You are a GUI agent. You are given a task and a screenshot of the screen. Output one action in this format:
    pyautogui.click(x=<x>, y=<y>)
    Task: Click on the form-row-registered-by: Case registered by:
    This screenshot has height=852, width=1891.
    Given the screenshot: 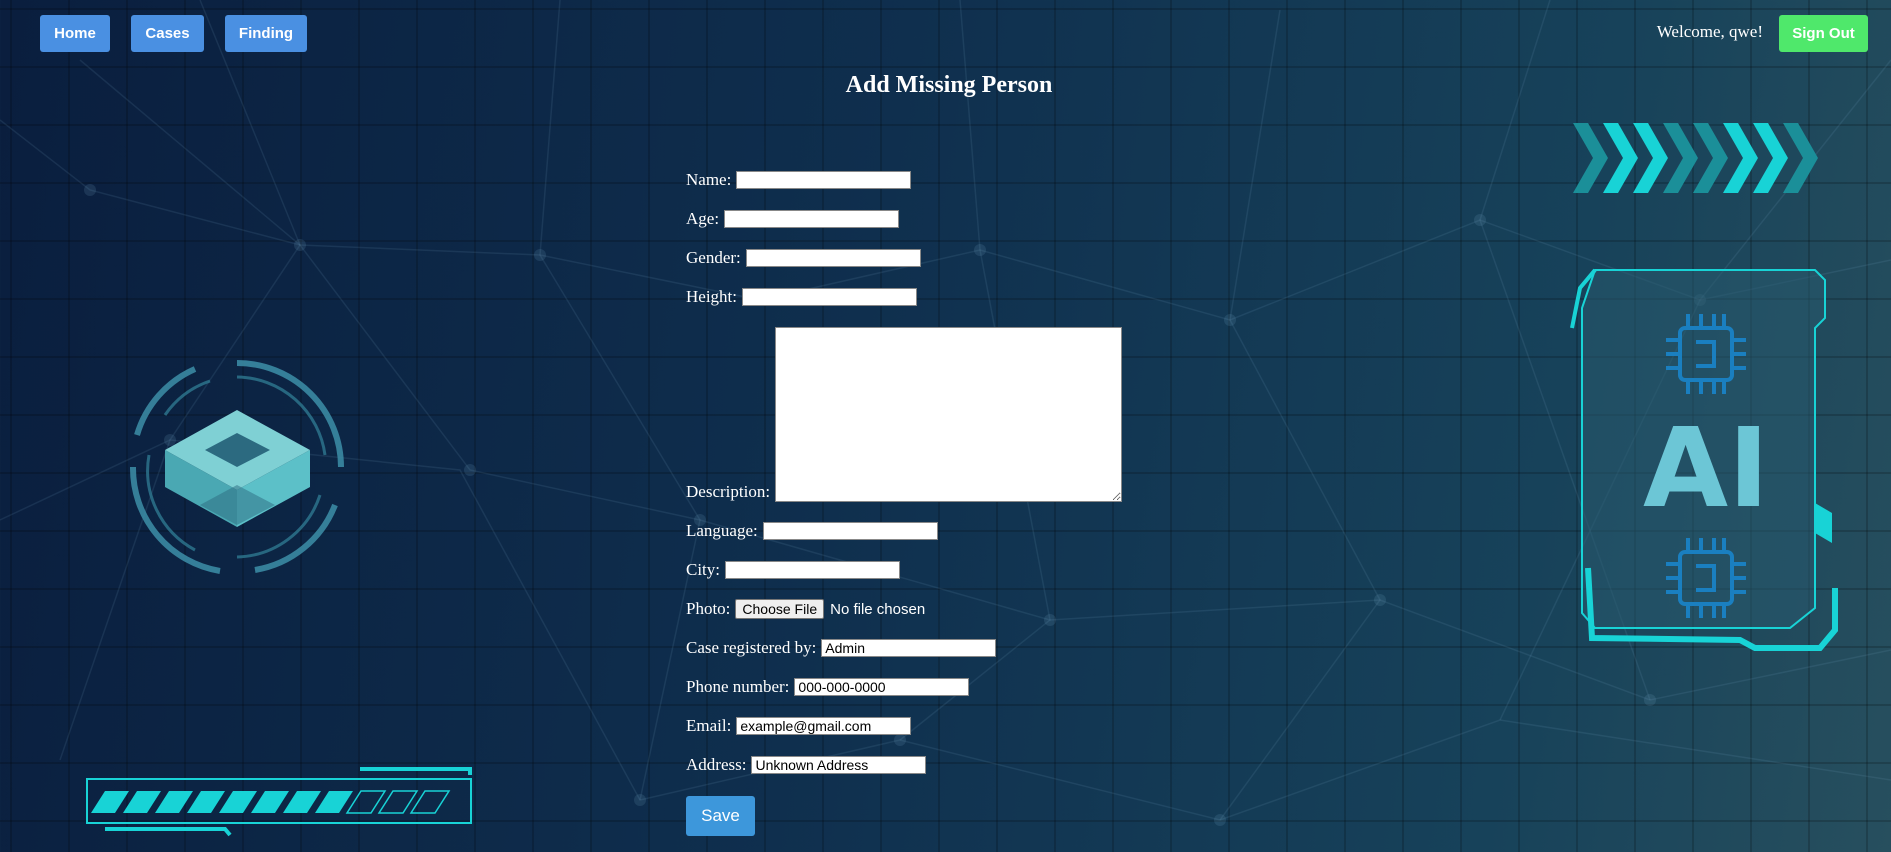 What is the action you would take?
    pyautogui.click(x=904, y=648)
    